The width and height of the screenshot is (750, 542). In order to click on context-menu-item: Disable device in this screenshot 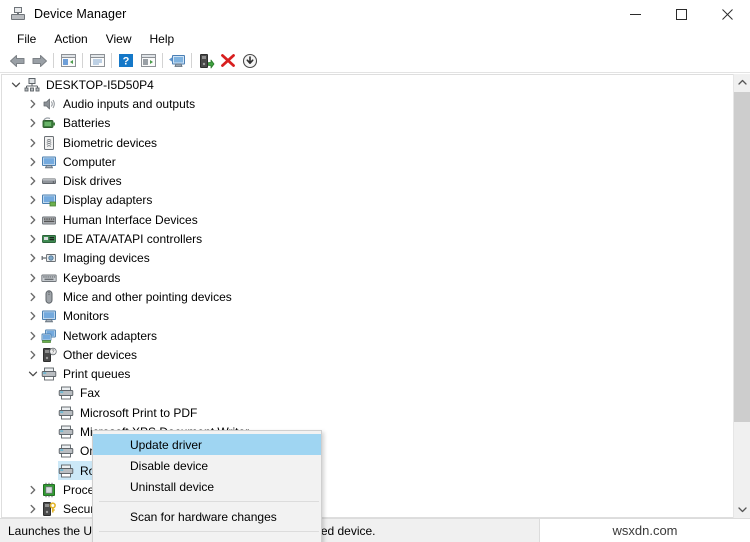, I will do `click(207, 465)`.